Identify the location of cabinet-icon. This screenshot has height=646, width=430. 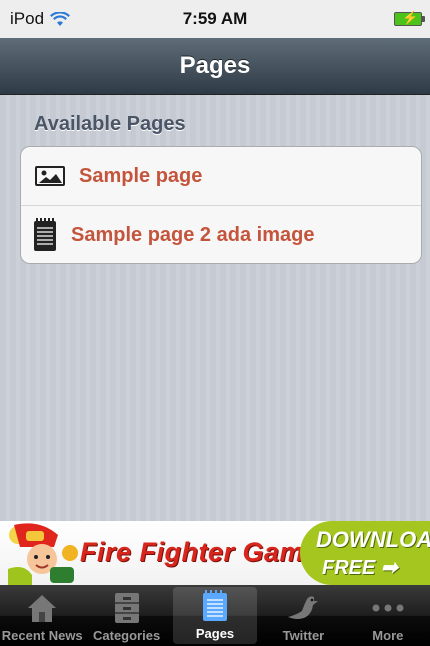
(127, 608).